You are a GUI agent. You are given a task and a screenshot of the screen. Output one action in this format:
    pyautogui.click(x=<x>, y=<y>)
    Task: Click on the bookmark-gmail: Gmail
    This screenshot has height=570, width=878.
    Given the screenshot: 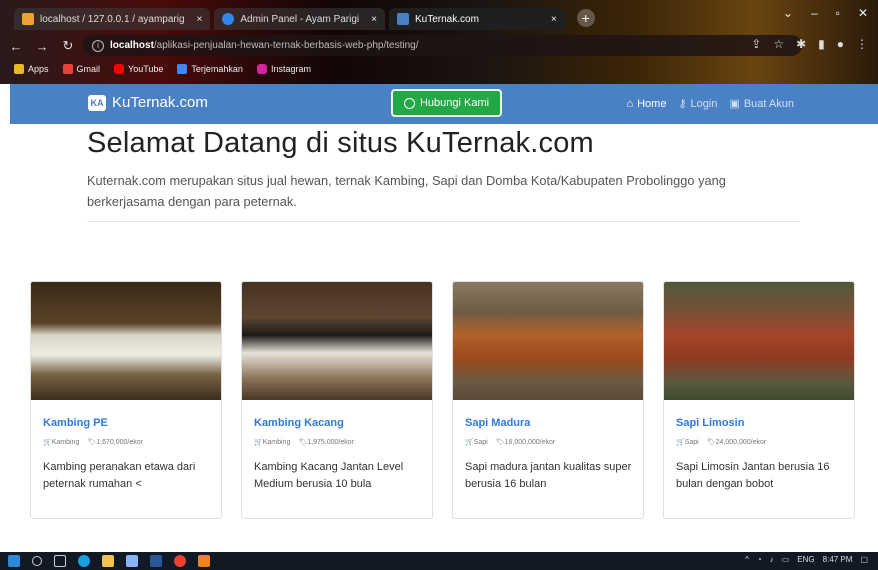 What is the action you would take?
    pyautogui.click(x=81, y=69)
    